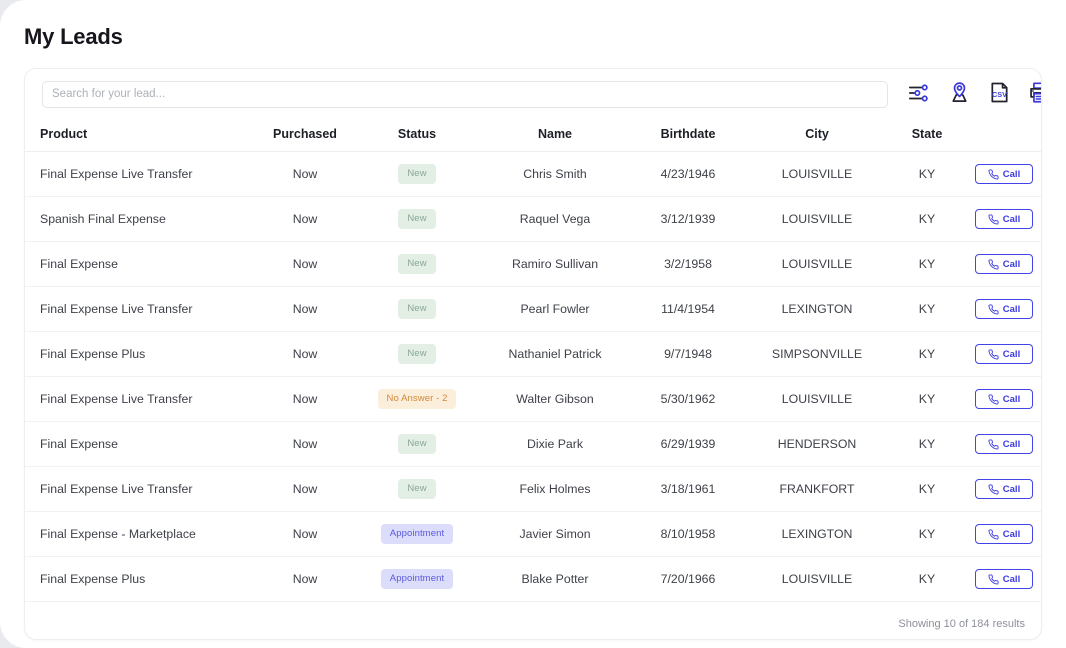 The height and width of the screenshot is (648, 1066). I want to click on column-header-name: Name, so click(555, 135).